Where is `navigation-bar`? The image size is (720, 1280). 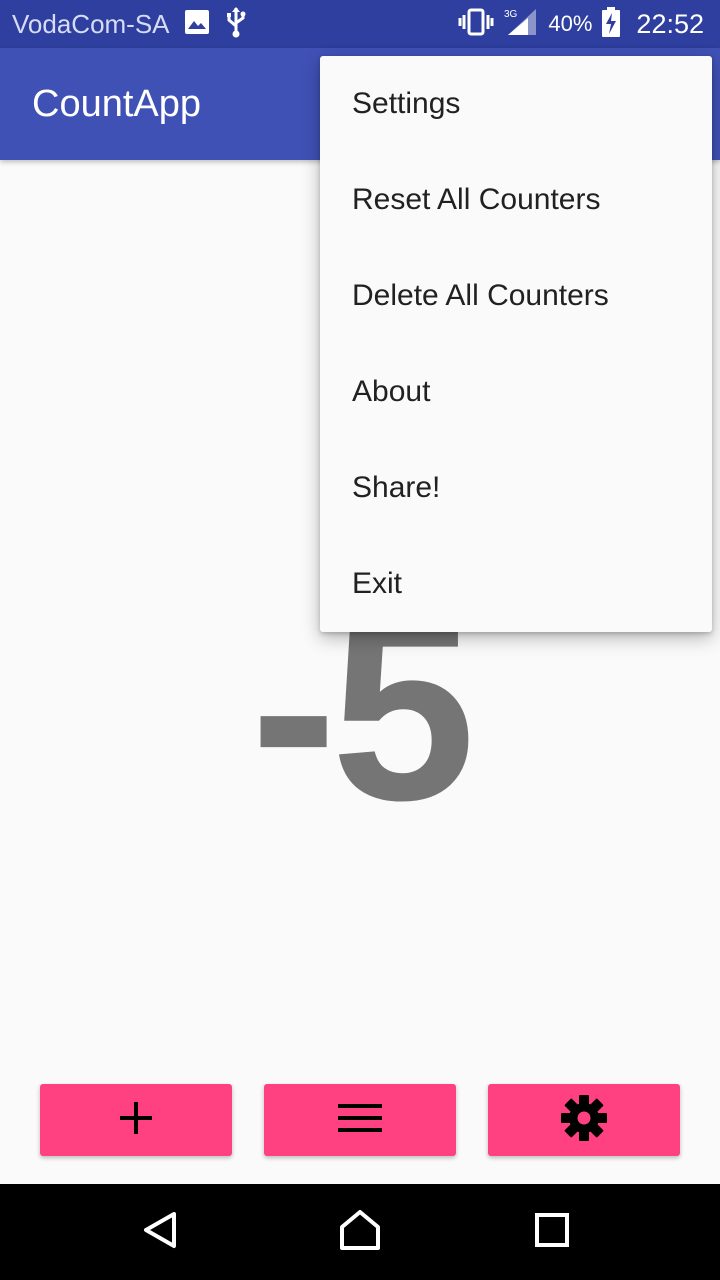
navigation-bar is located at coordinates (360, 1232).